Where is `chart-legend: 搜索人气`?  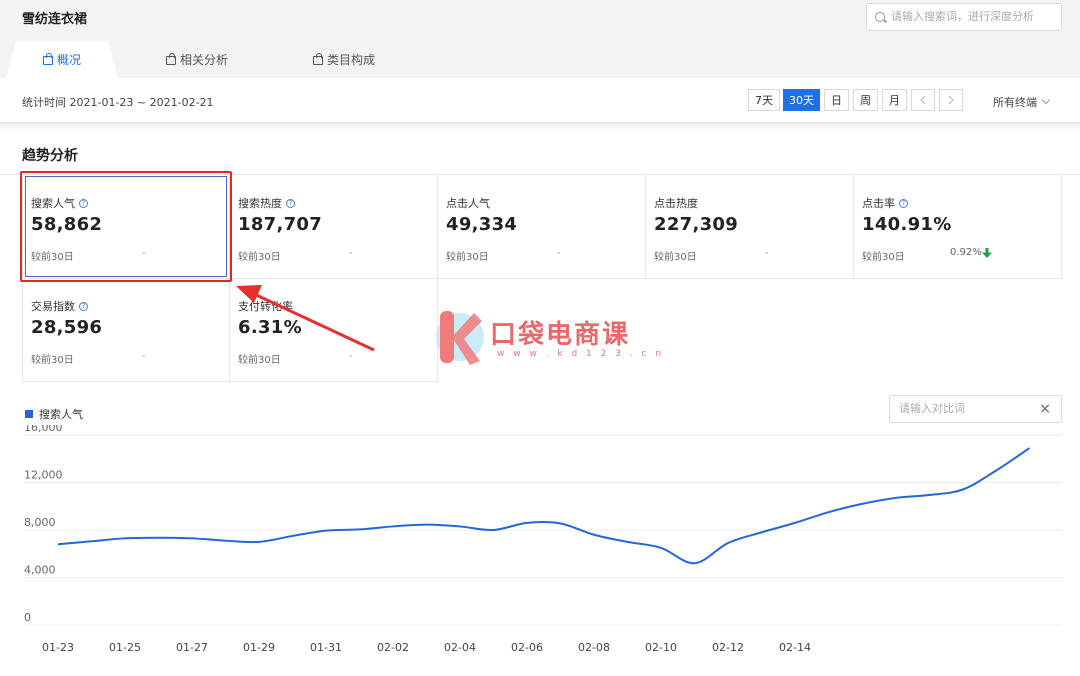
chart-legend: 搜索人气 is located at coordinates (54, 414).